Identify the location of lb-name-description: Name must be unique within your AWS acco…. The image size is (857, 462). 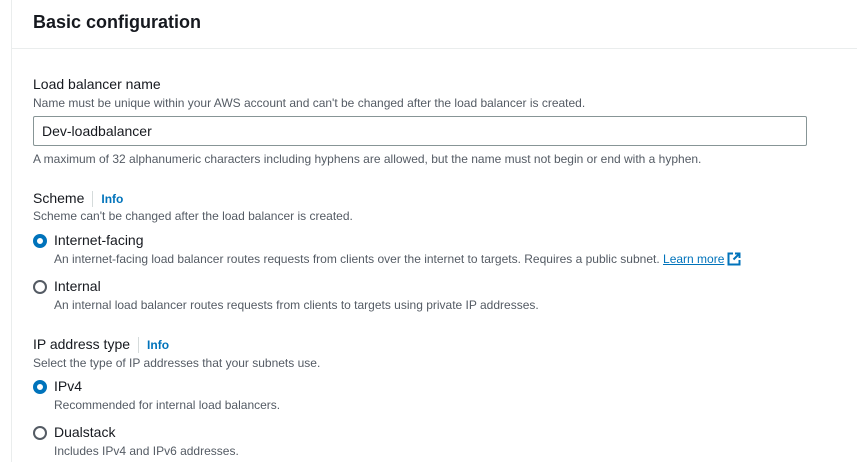
(309, 103).